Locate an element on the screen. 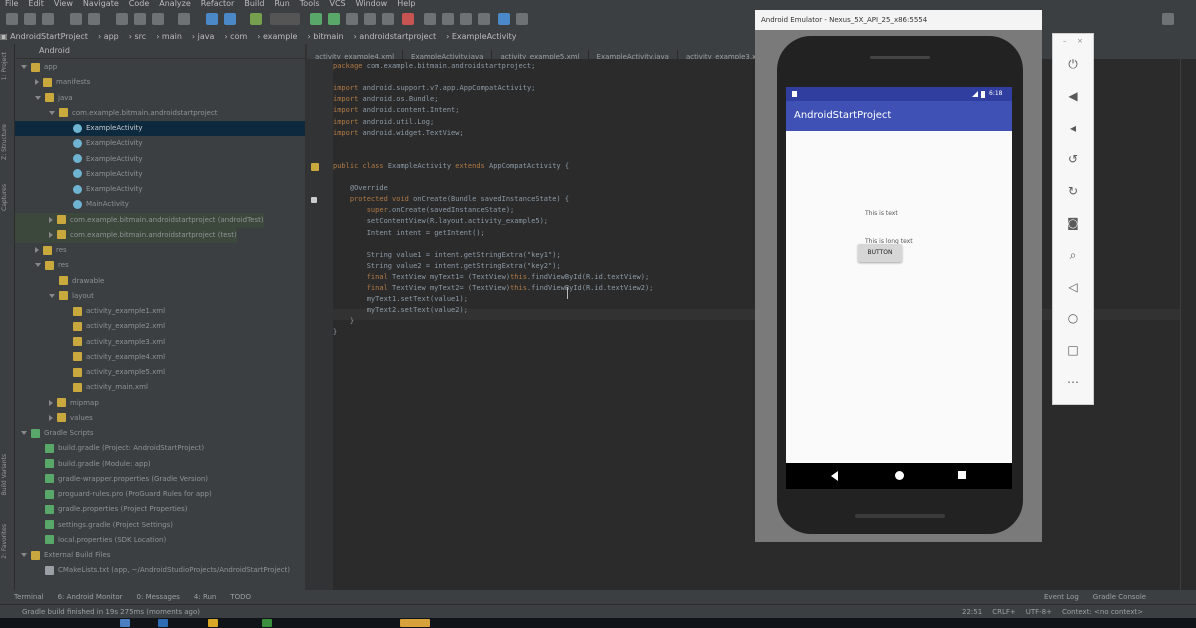 Image resolution: width=1196 pixels, height=628 pixels. back-nav-icon is located at coordinates (212, 19).